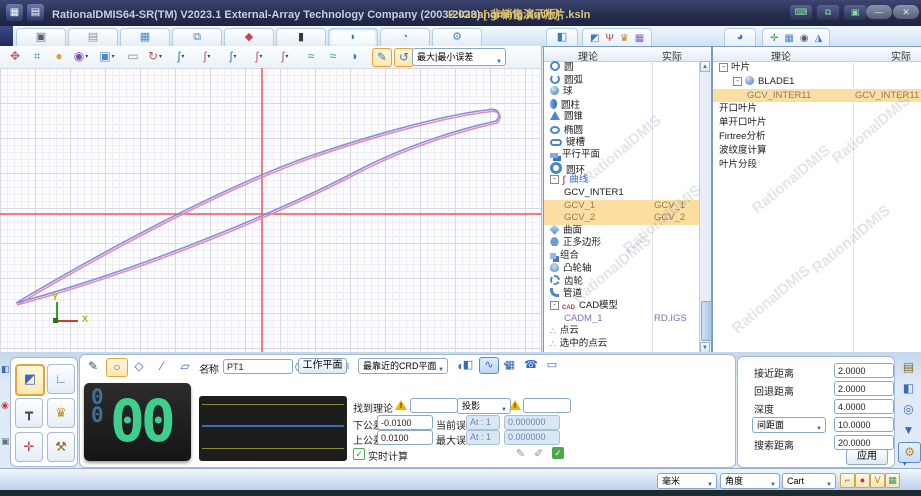  What do you see at coordinates (879, 12) in the screenshot?
I see `minimize-button: —` at bounding box center [879, 12].